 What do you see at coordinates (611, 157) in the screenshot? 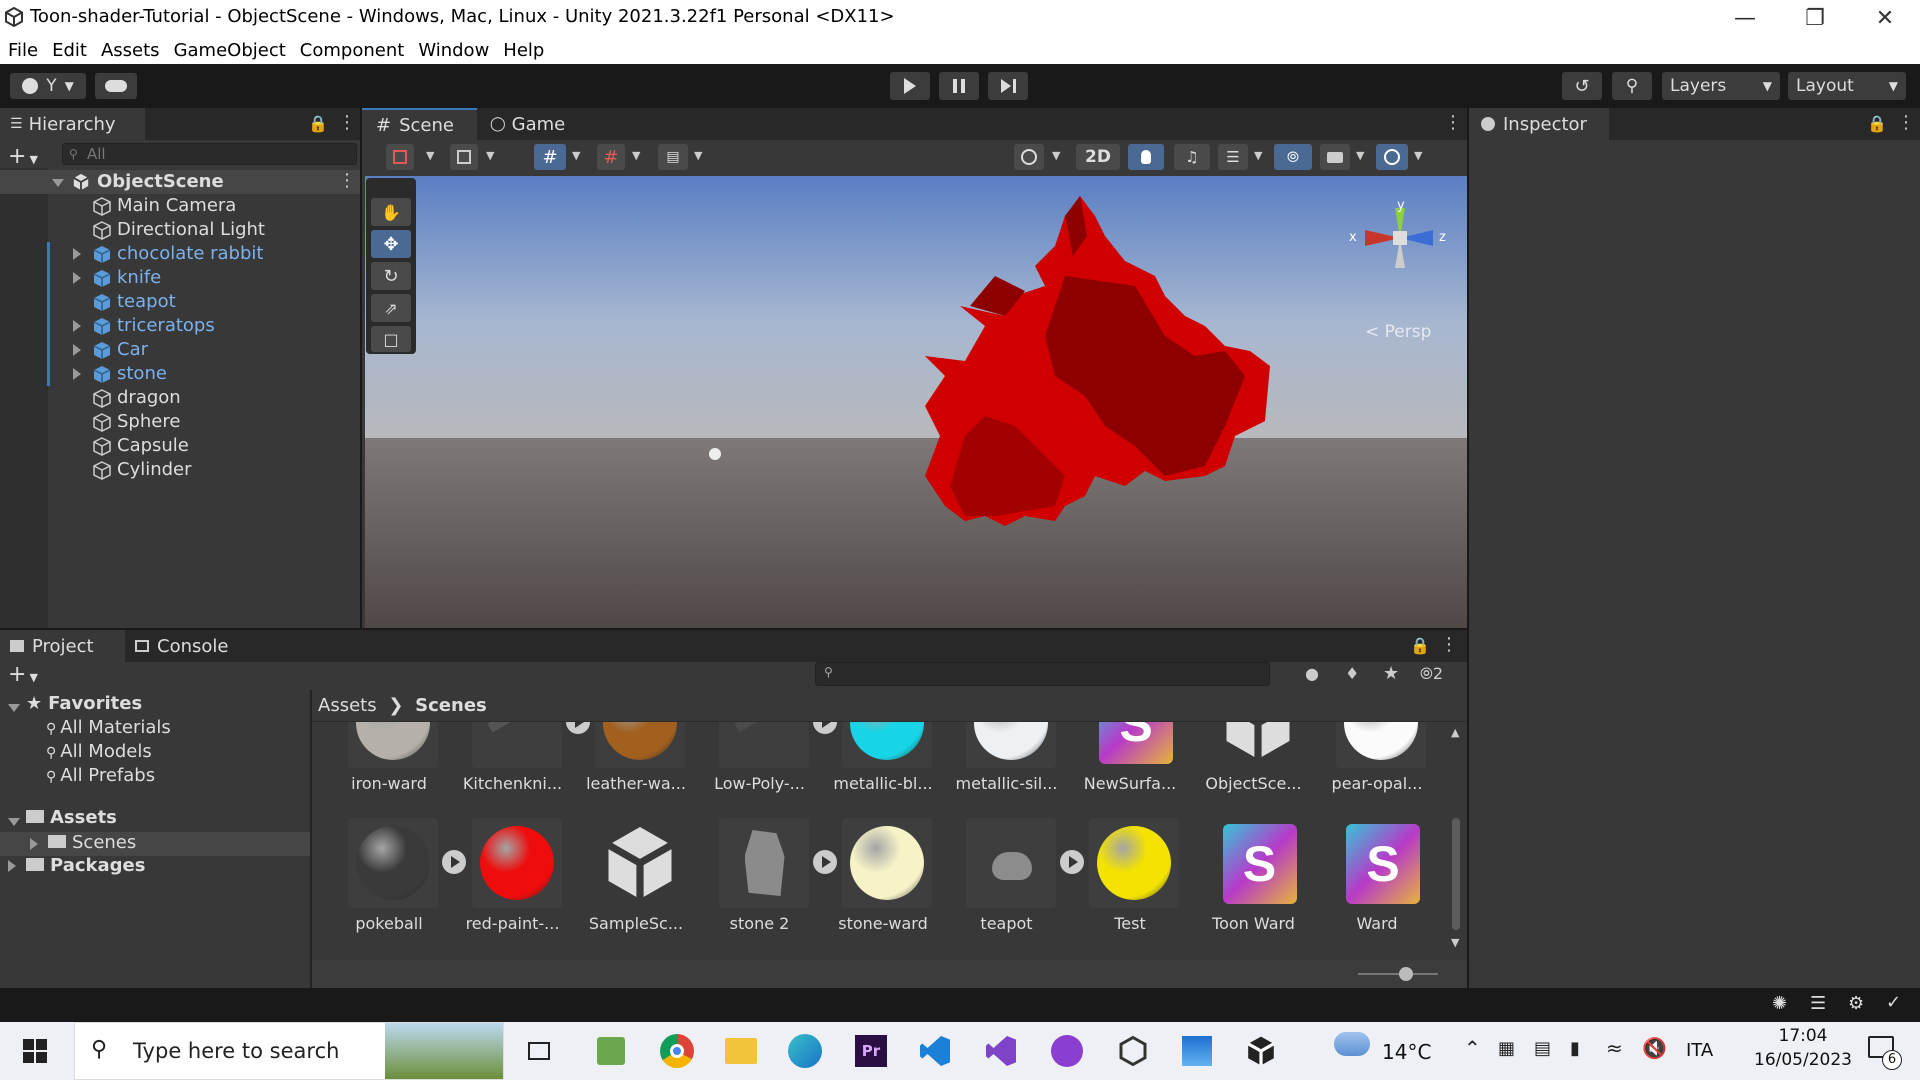
I see `snap-button: #` at bounding box center [611, 157].